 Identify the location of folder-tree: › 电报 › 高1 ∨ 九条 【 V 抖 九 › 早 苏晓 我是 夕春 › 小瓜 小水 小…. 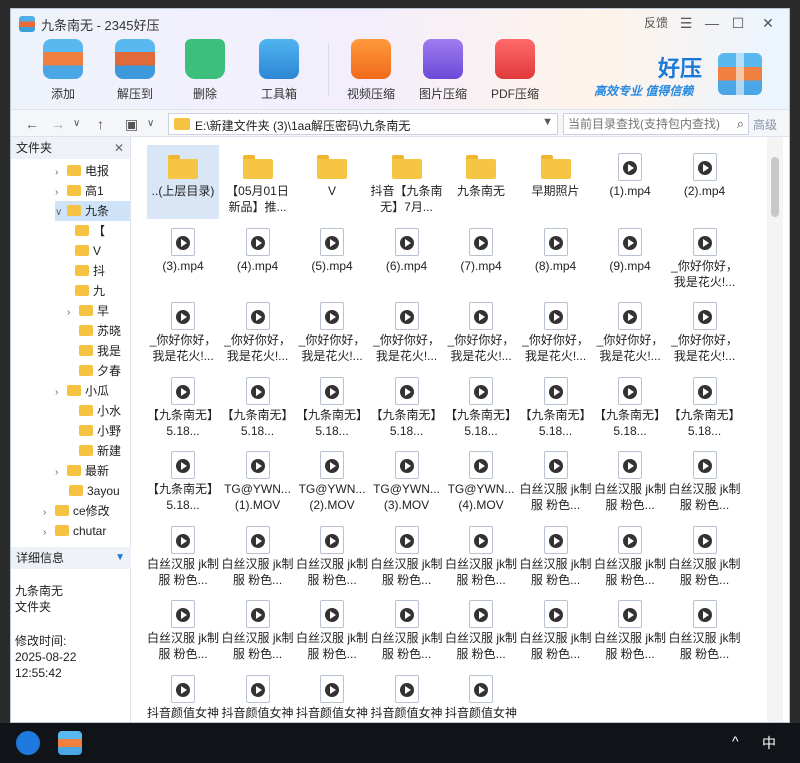
(70, 351).